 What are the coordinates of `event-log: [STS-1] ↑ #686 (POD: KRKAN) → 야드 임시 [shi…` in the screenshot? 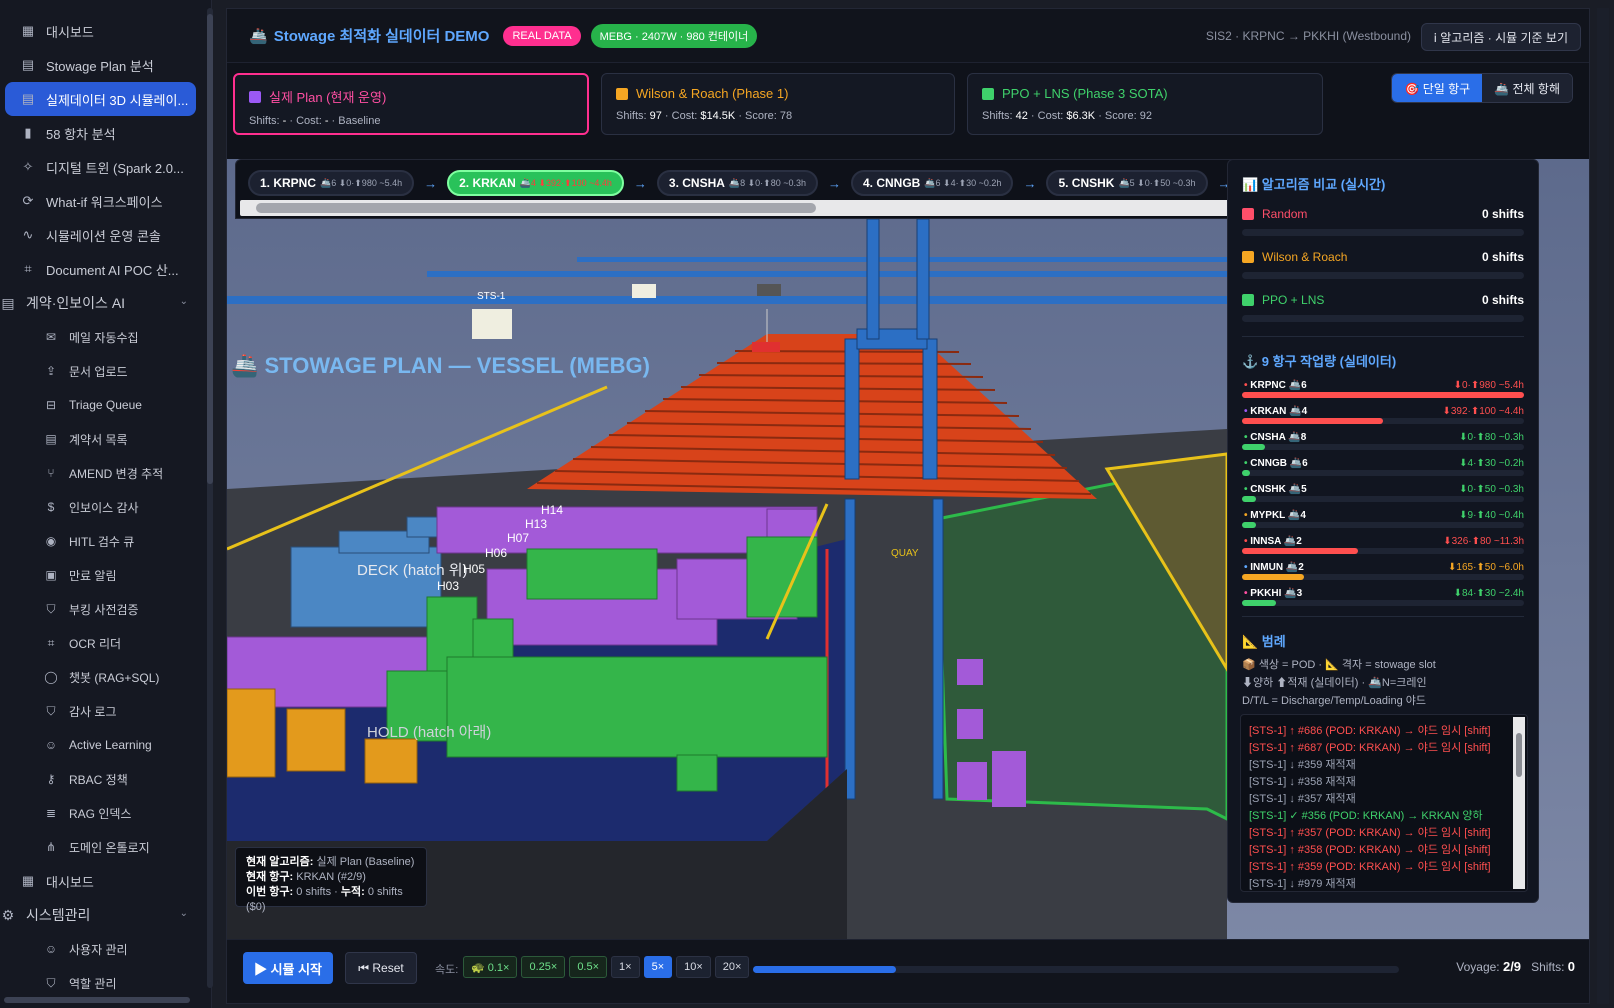 It's located at (1384, 803).